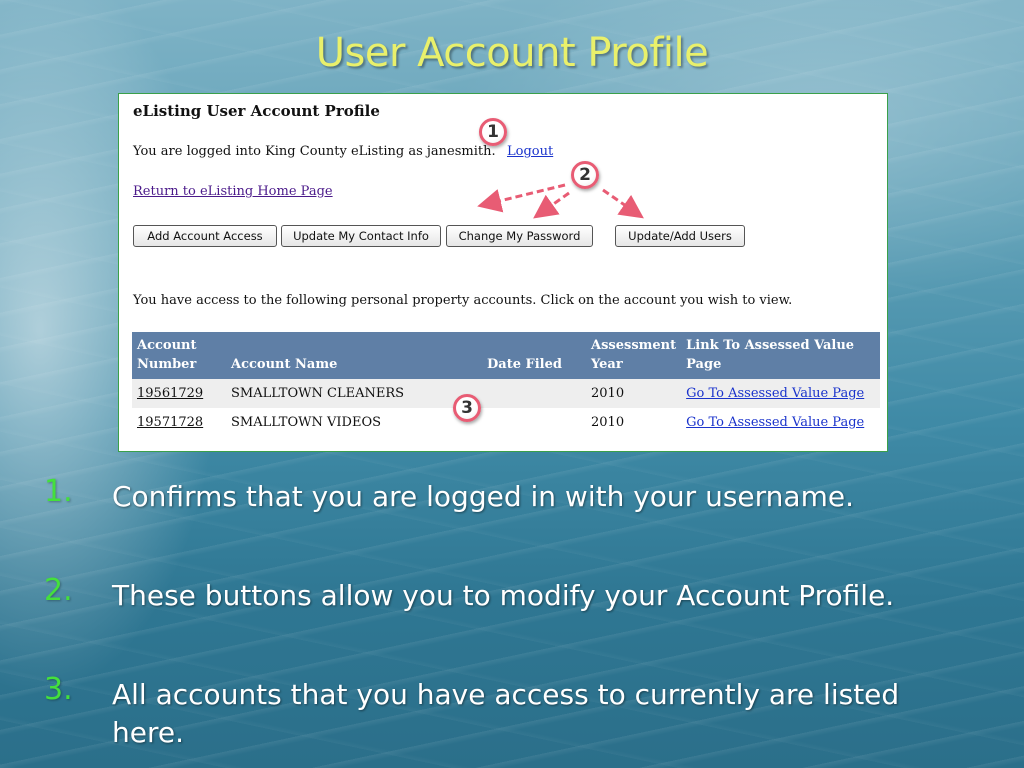 The image size is (1024, 768). What do you see at coordinates (551, 205) in the screenshot?
I see `arrow-to-change-password` at bounding box center [551, 205].